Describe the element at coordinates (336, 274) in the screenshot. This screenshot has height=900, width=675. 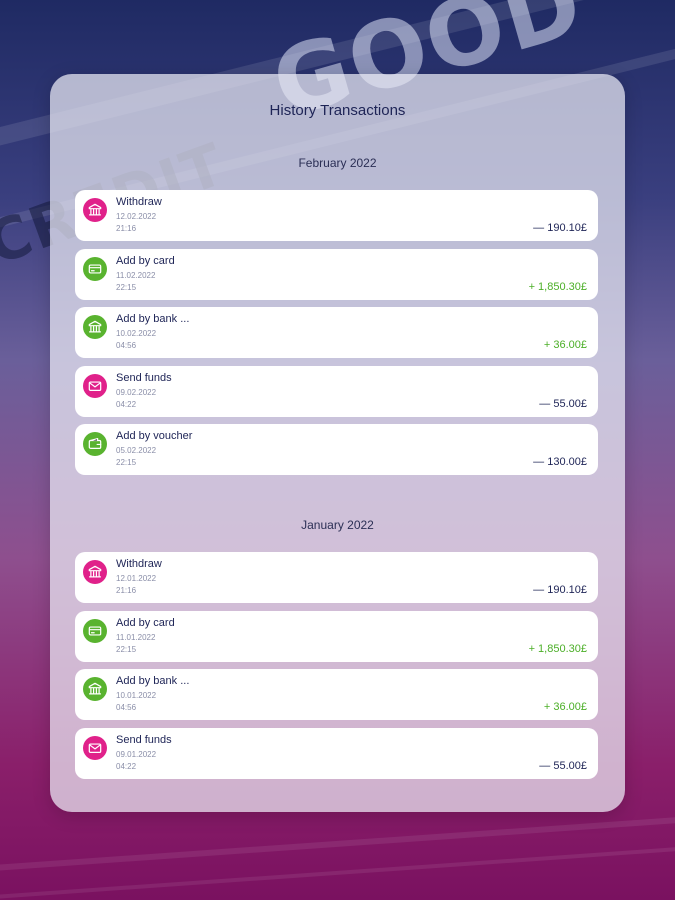
I see `transaction-row: Add by card 11.02.2022 22:15 + 1,850.30£` at that location.